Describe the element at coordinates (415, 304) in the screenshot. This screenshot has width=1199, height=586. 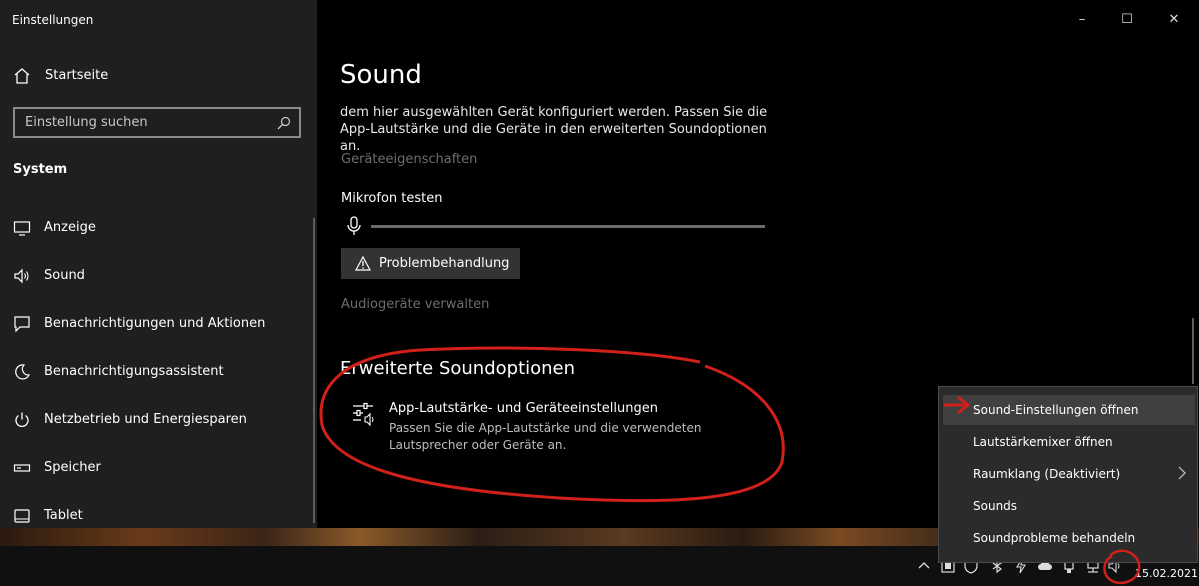
I see `manage-audio-devices-link: Audiogeräte verwalten` at that location.